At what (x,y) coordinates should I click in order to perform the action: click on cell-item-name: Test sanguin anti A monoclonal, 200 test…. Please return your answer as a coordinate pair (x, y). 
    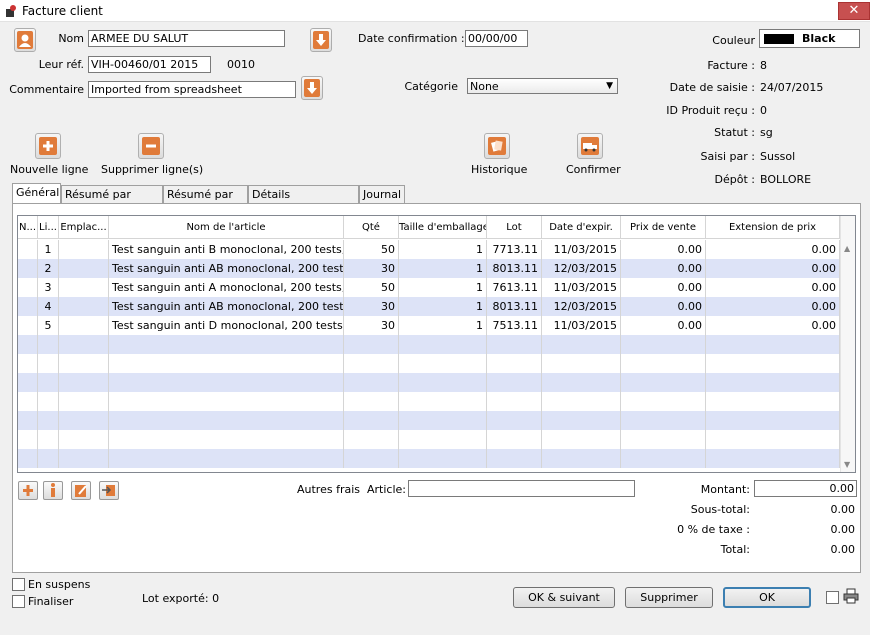
    Looking at the image, I should click on (226, 287).